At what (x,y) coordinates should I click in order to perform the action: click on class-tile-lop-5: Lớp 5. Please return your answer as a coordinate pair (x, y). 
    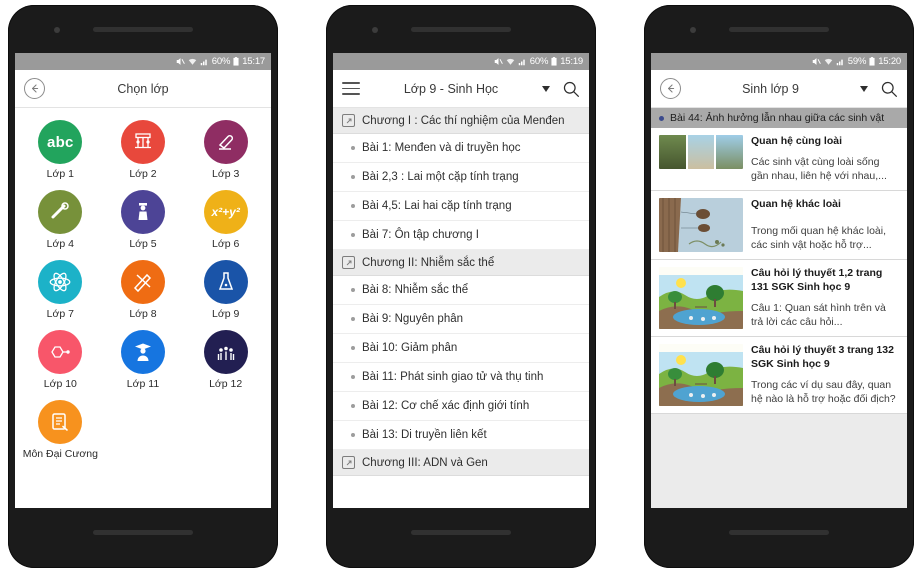
    Looking at the image, I should click on (143, 220).